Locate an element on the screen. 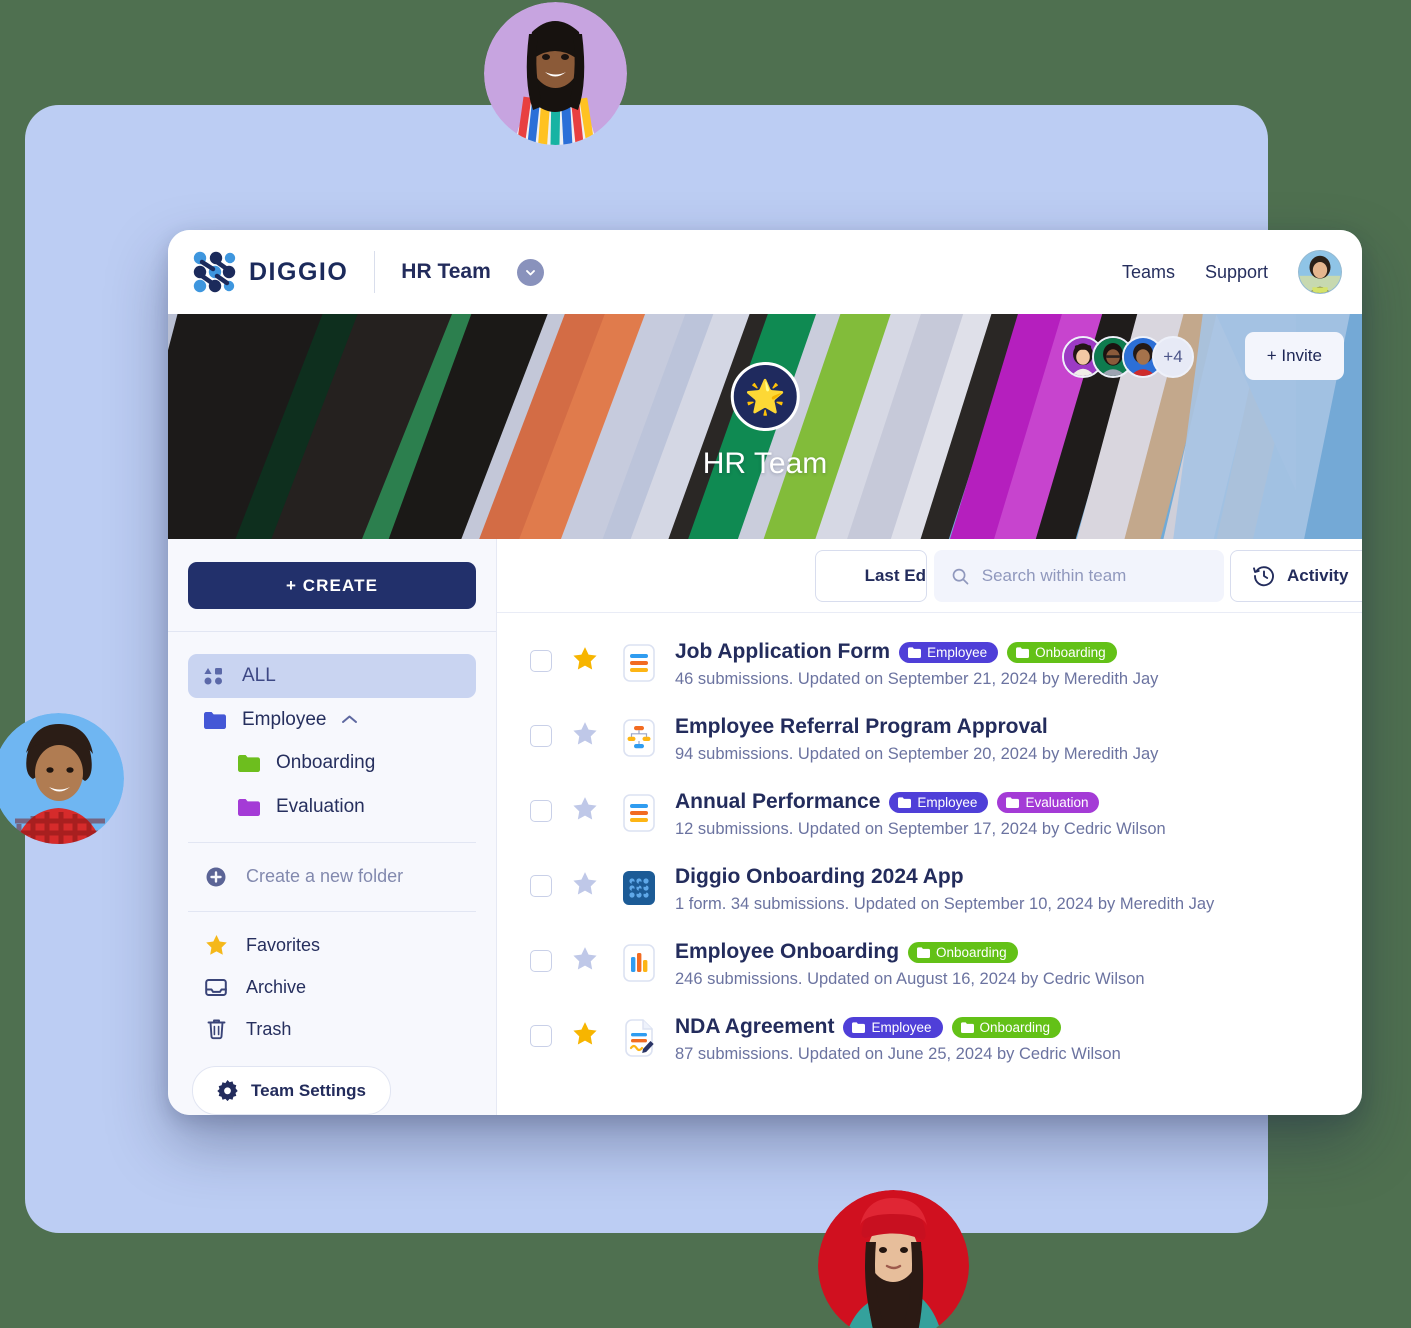 Image resolution: width=1411 pixels, height=1328 pixels. sort-dropdown: Last Ed is located at coordinates (871, 576).